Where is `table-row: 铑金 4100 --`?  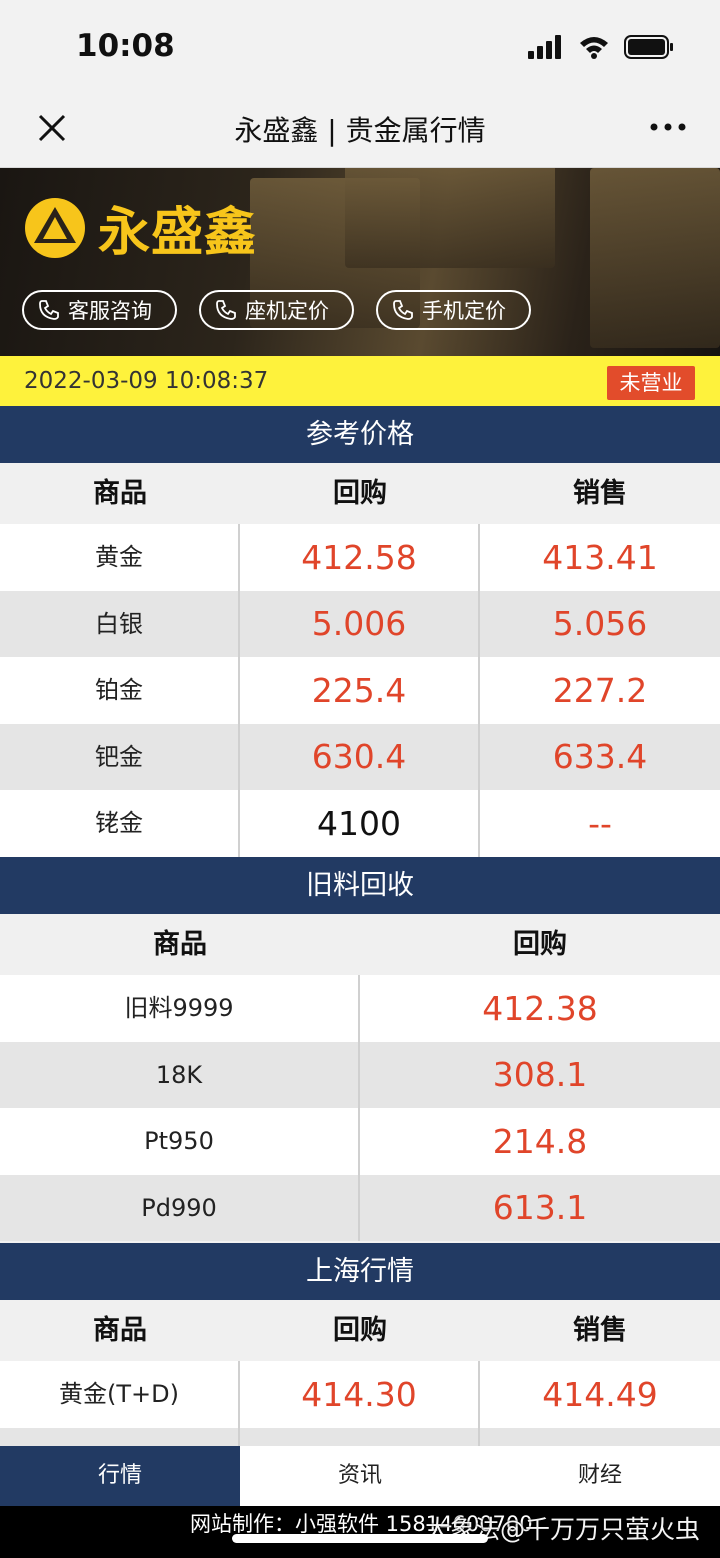 table-row: 铑金 4100 -- is located at coordinates (360, 823).